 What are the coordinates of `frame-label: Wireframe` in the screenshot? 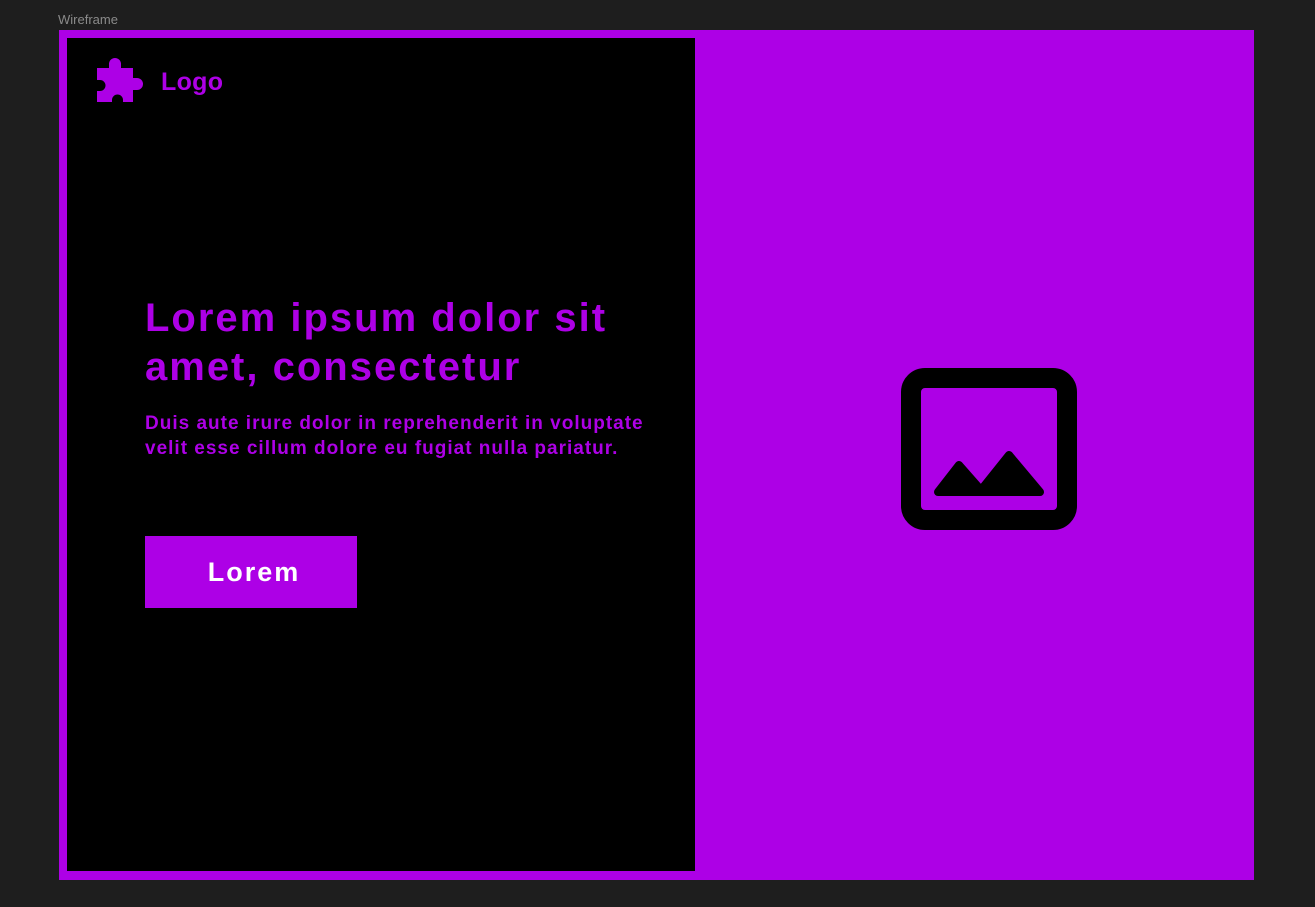 It's located at (88, 20).